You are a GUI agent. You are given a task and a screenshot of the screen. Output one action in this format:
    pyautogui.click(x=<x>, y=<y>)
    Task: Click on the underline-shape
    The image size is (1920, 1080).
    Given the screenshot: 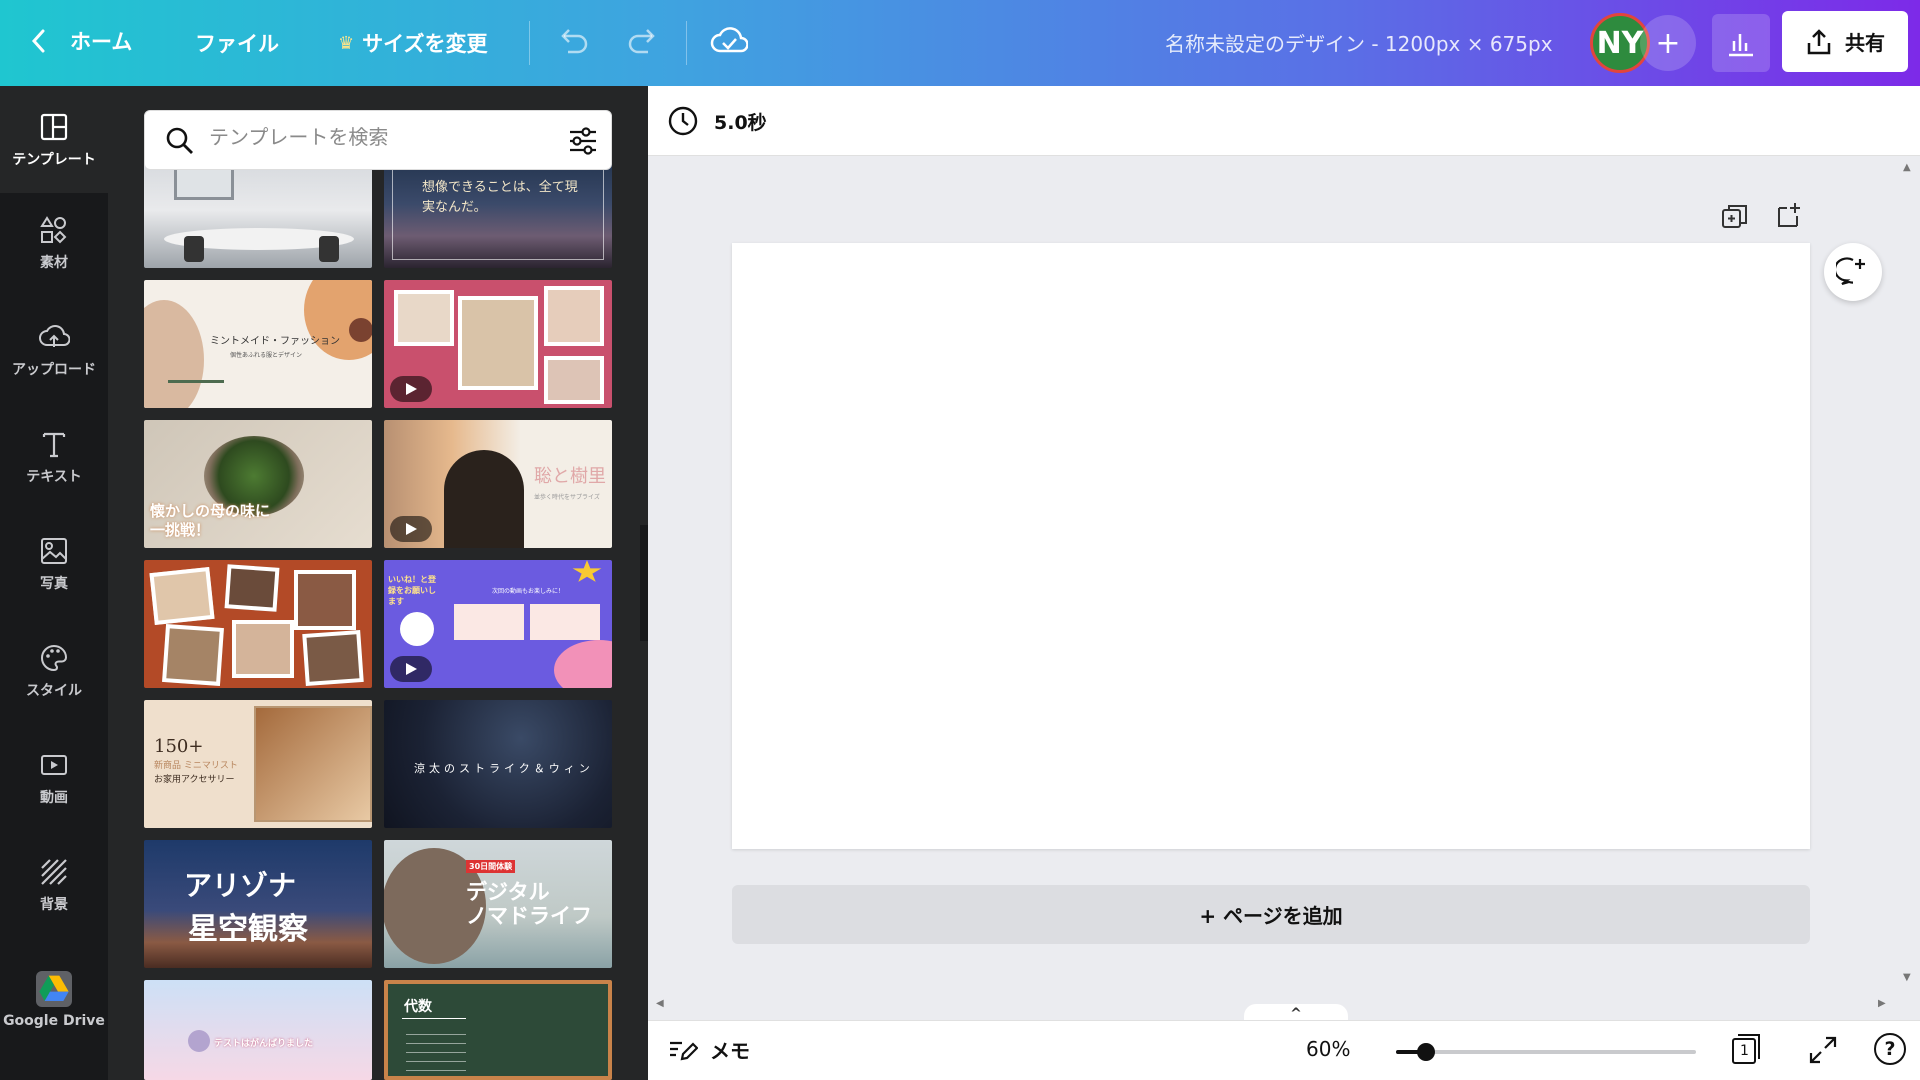 What is the action you would take?
    pyautogui.click(x=434, y=1018)
    